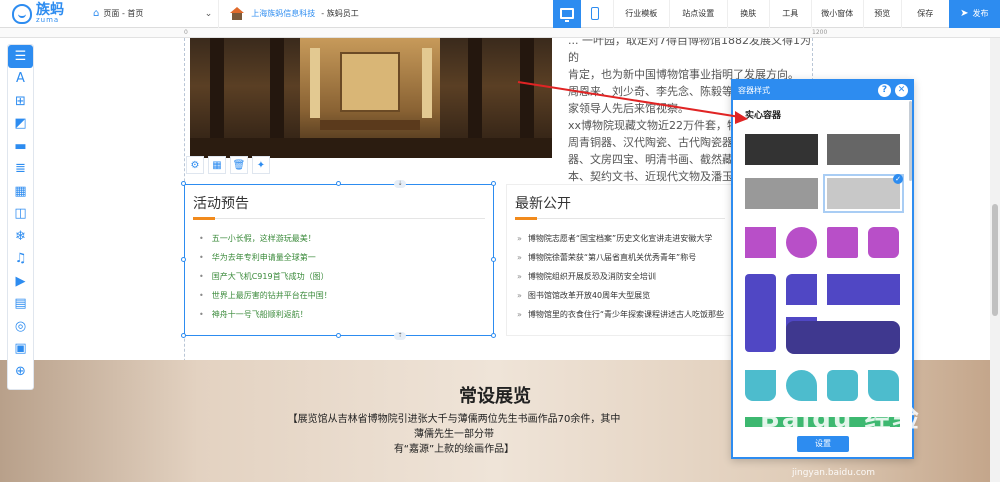 The image size is (1000, 482). I want to click on menu-preview: 预览, so click(881, 14).